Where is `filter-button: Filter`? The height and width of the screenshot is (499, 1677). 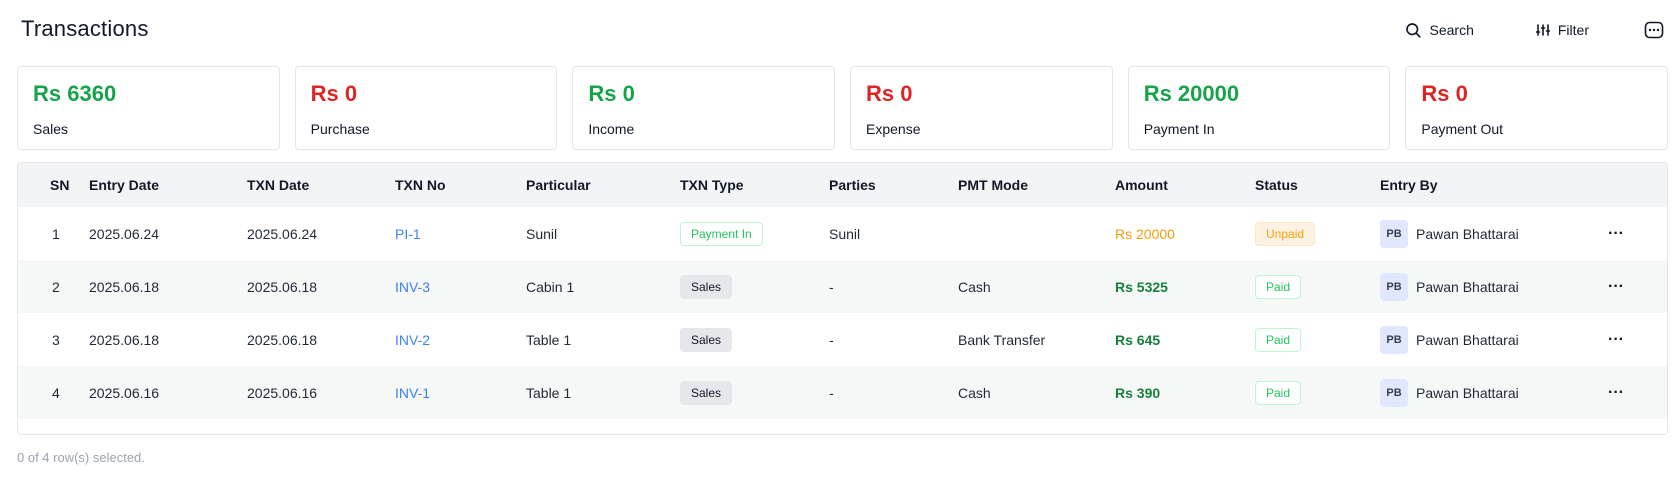
filter-button: Filter is located at coordinates (1562, 30).